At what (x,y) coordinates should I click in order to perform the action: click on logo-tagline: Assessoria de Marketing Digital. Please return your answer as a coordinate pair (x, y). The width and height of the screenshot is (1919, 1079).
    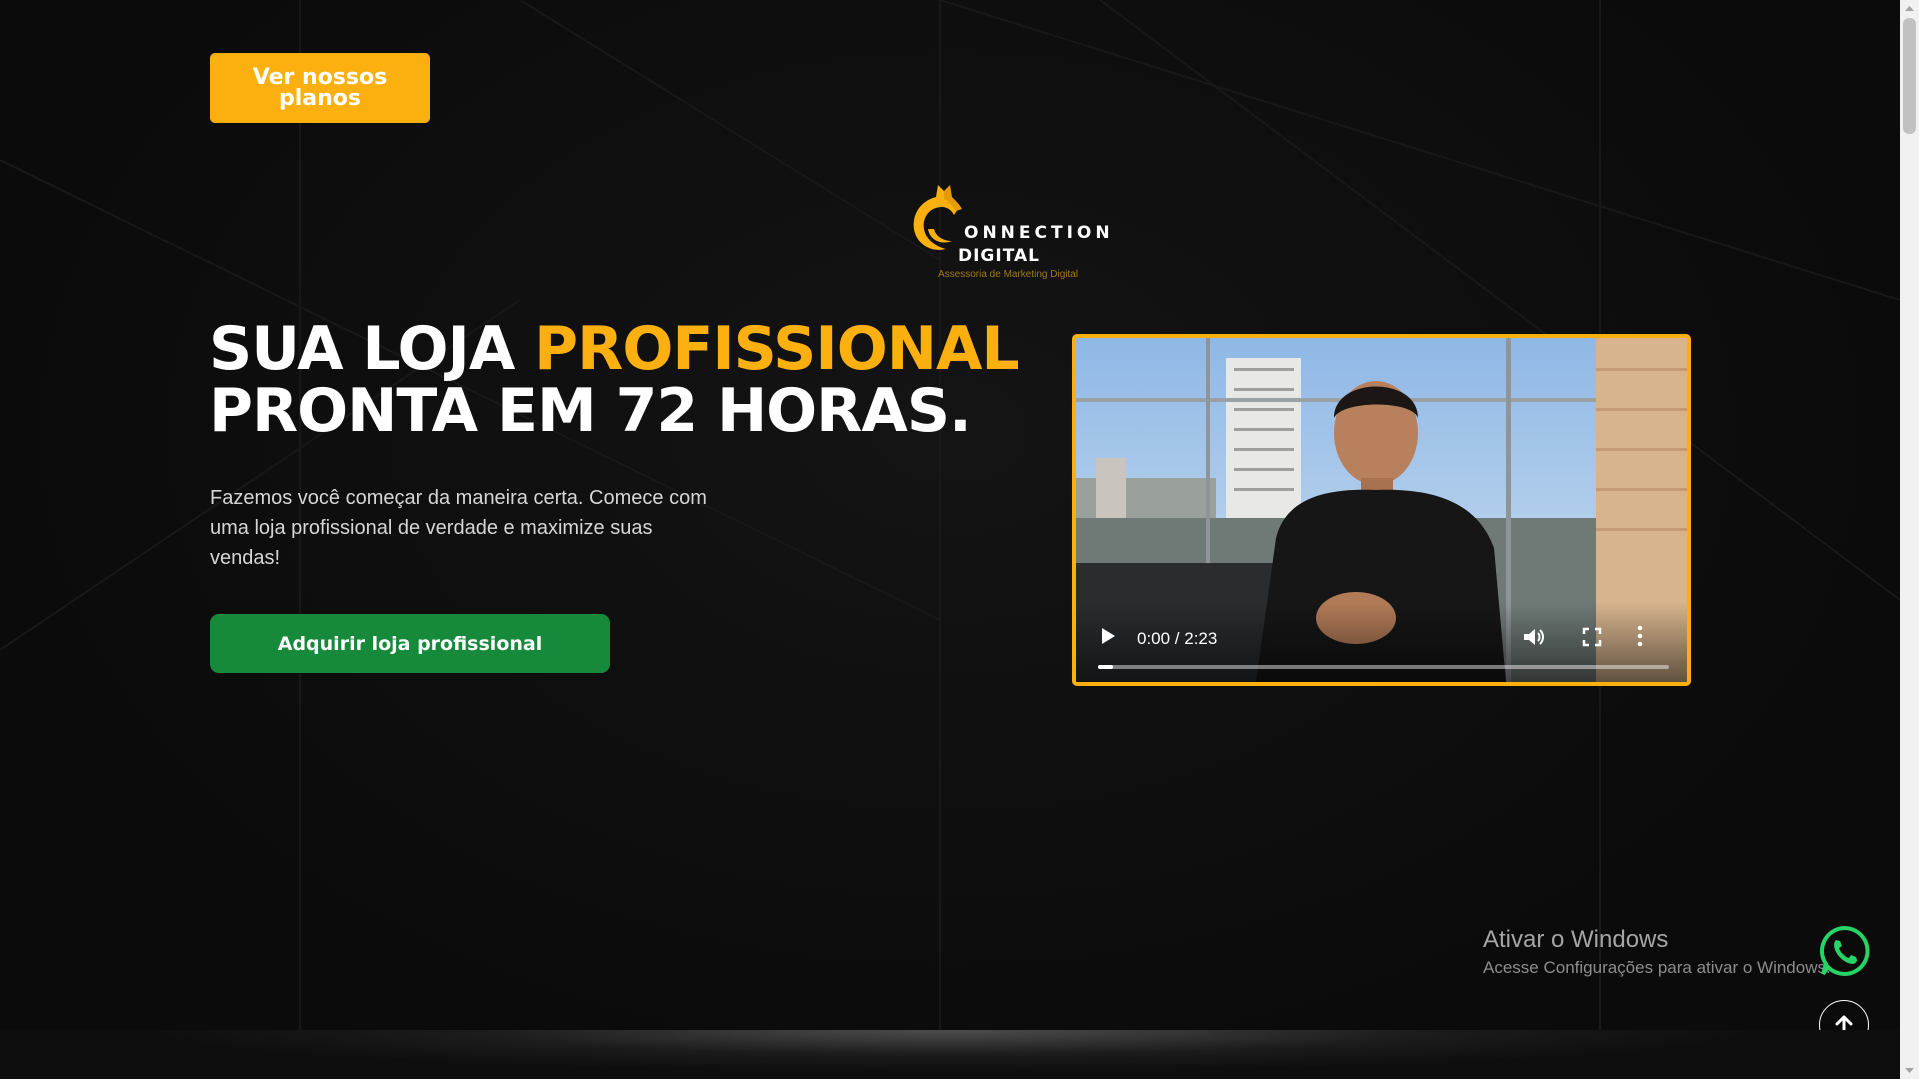
    Looking at the image, I should click on (1008, 274).